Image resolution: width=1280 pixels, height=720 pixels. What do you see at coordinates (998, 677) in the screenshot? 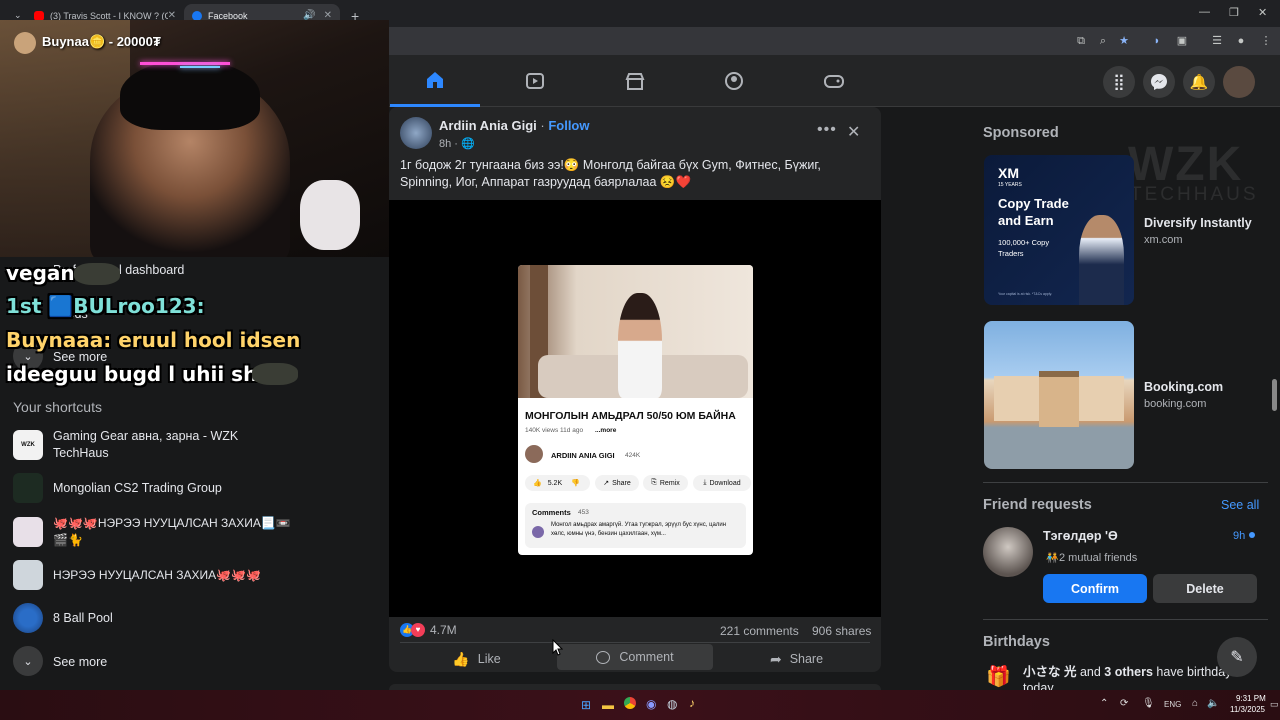
I see `gift-icon: 🎁` at bounding box center [998, 677].